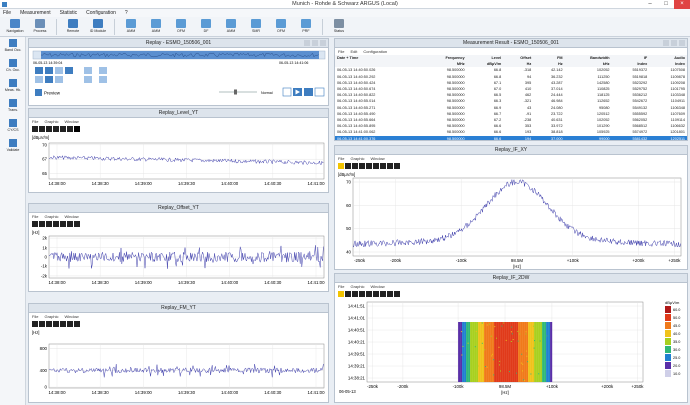 The height and width of the screenshot is (405, 690). What do you see at coordinates (88, 79) in the screenshot?
I see `zoom-in-icon` at bounding box center [88, 79].